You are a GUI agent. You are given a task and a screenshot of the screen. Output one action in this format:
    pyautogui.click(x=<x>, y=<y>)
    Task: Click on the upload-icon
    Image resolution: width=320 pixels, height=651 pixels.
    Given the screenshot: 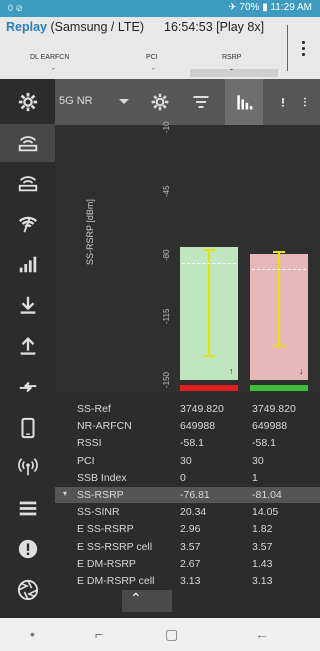 What is the action you would take?
    pyautogui.click(x=27, y=346)
    